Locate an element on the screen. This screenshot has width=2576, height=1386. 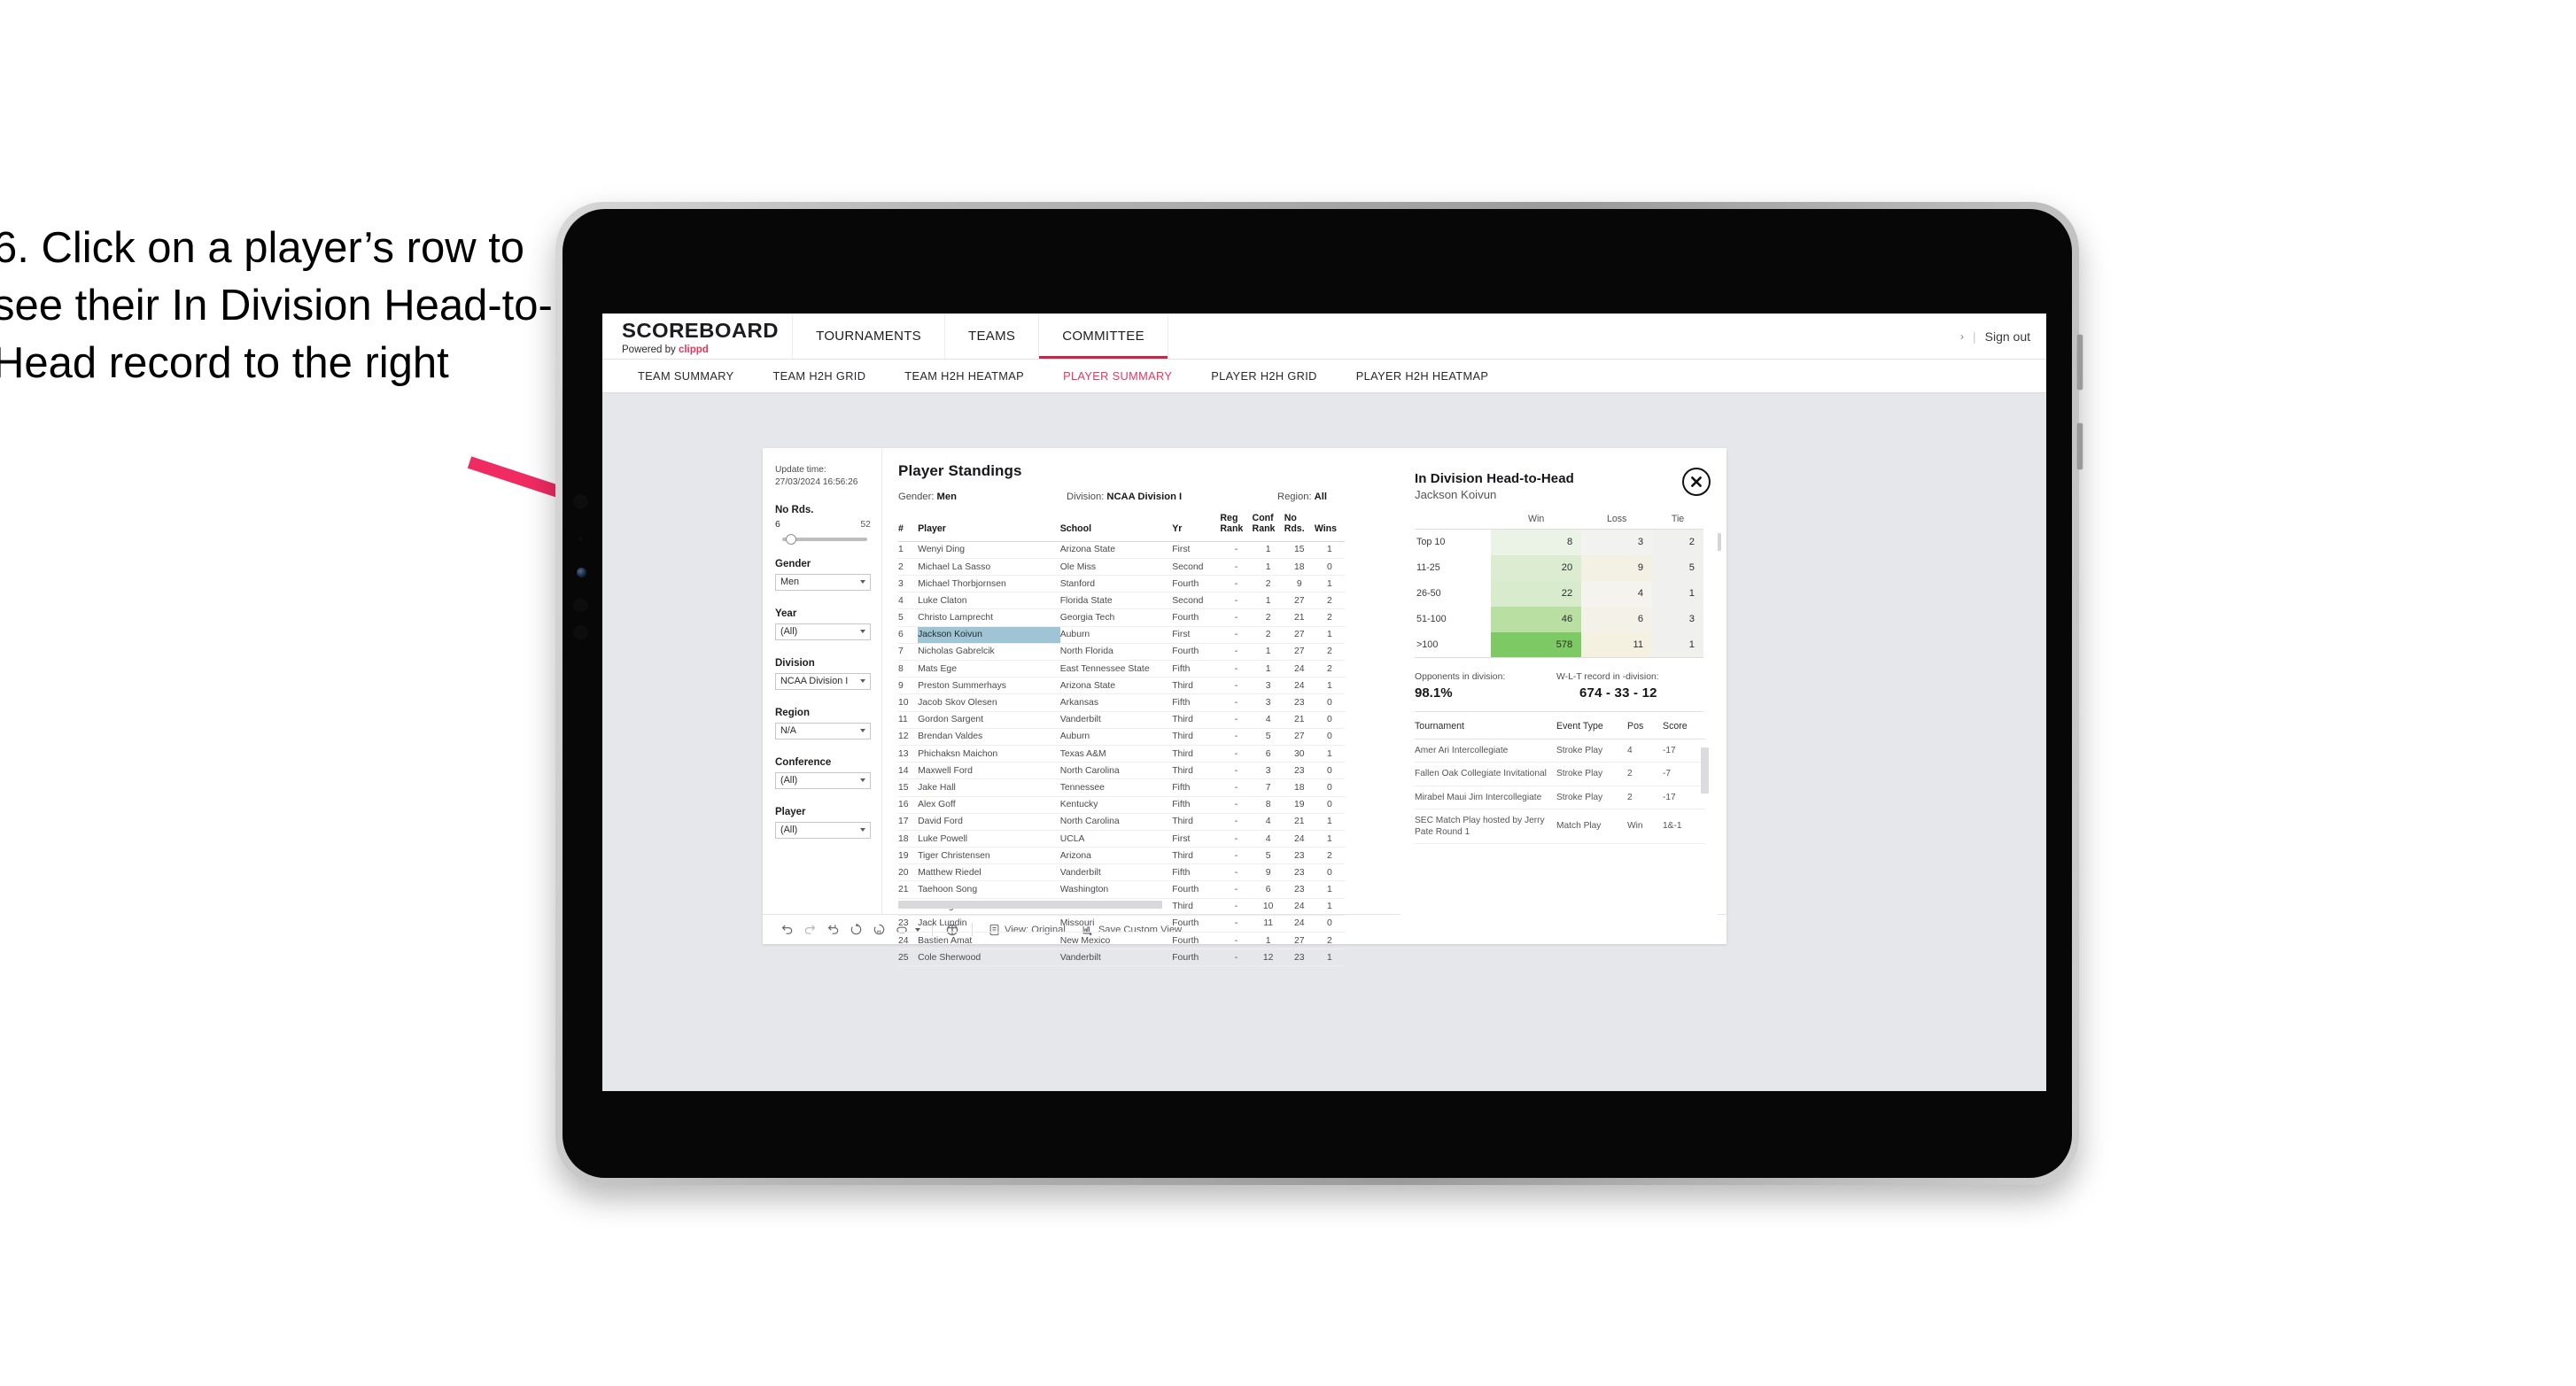
tab-player-summary: PLAYER SUMMARY is located at coordinates (1117, 376).